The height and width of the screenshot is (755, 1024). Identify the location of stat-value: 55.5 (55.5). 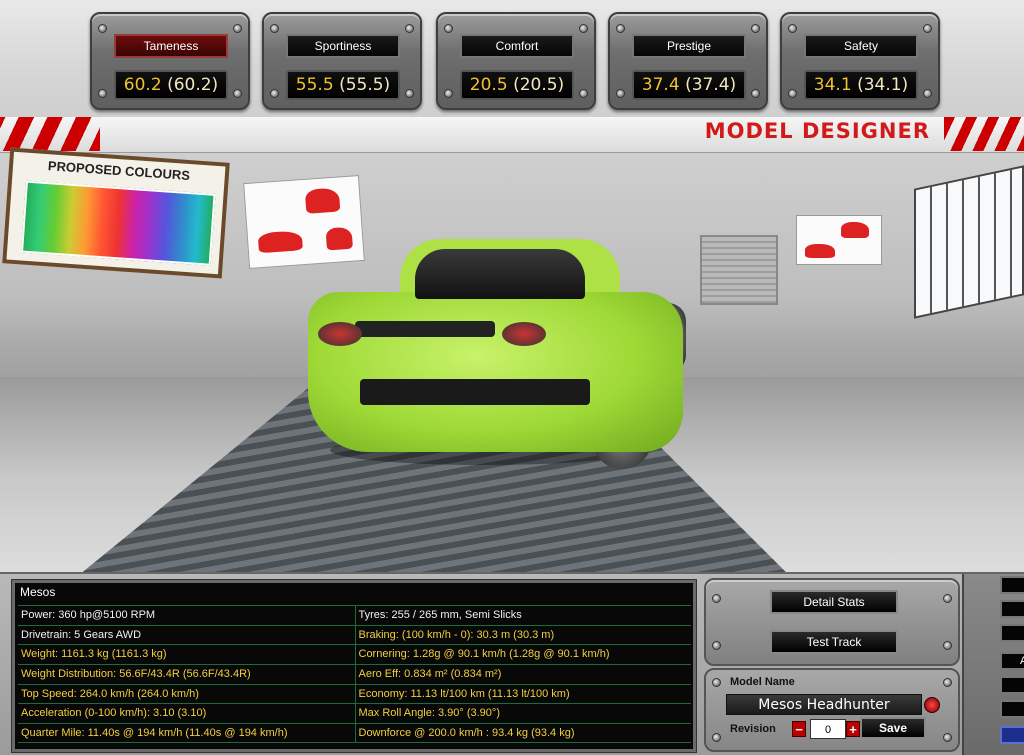
(343, 85).